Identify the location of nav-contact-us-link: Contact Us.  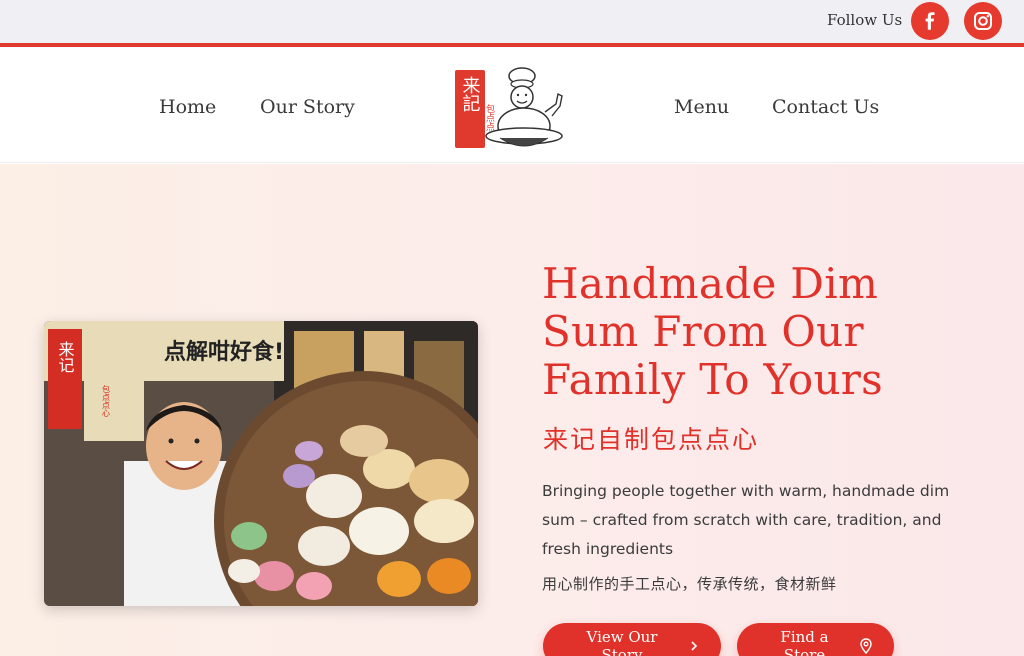
(825, 107).